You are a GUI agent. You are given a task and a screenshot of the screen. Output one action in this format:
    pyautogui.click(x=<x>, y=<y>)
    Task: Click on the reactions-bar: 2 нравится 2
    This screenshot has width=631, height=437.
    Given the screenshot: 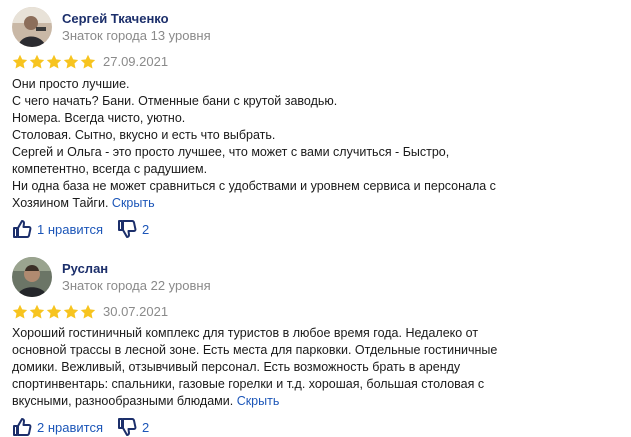 What is the action you would take?
    pyautogui.click(x=87, y=427)
    